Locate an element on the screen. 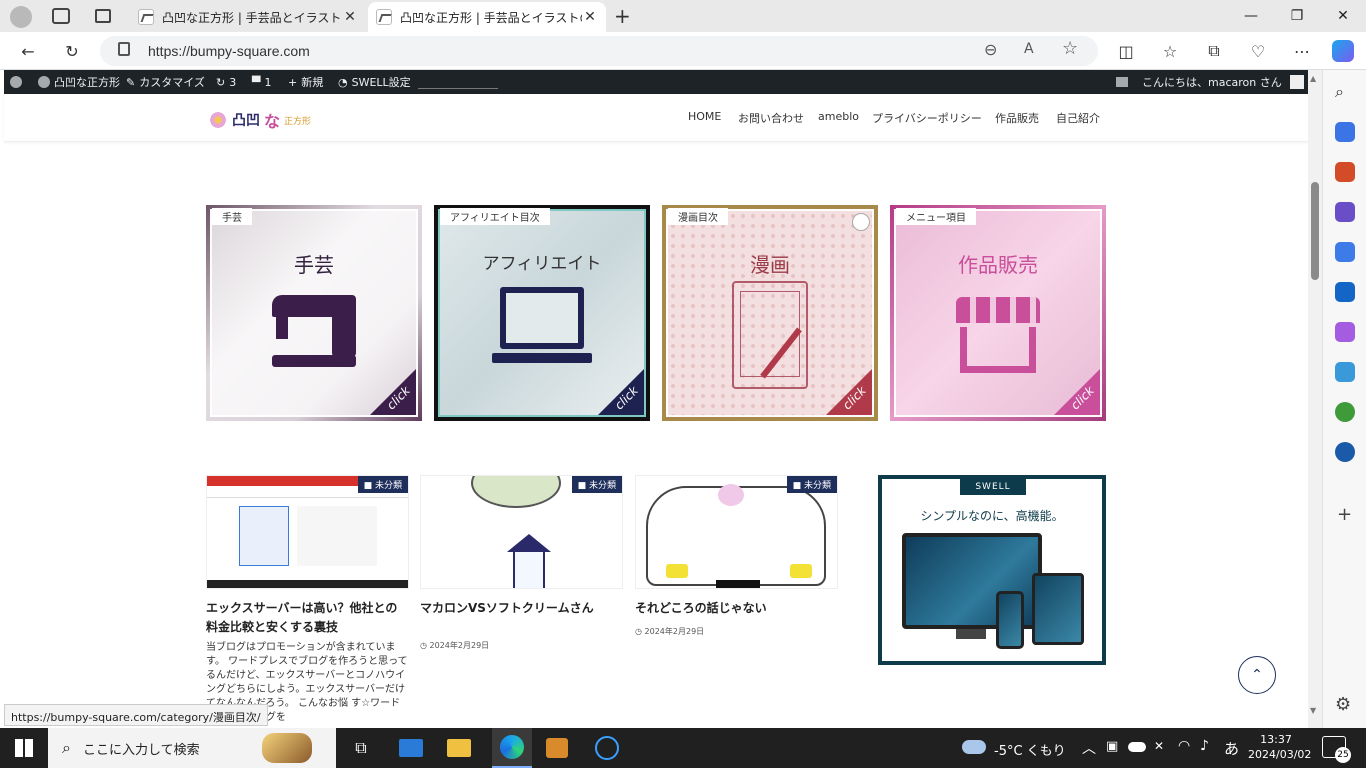 The image size is (1366, 768). speaker-icon: ♪ is located at coordinates (1204, 746).